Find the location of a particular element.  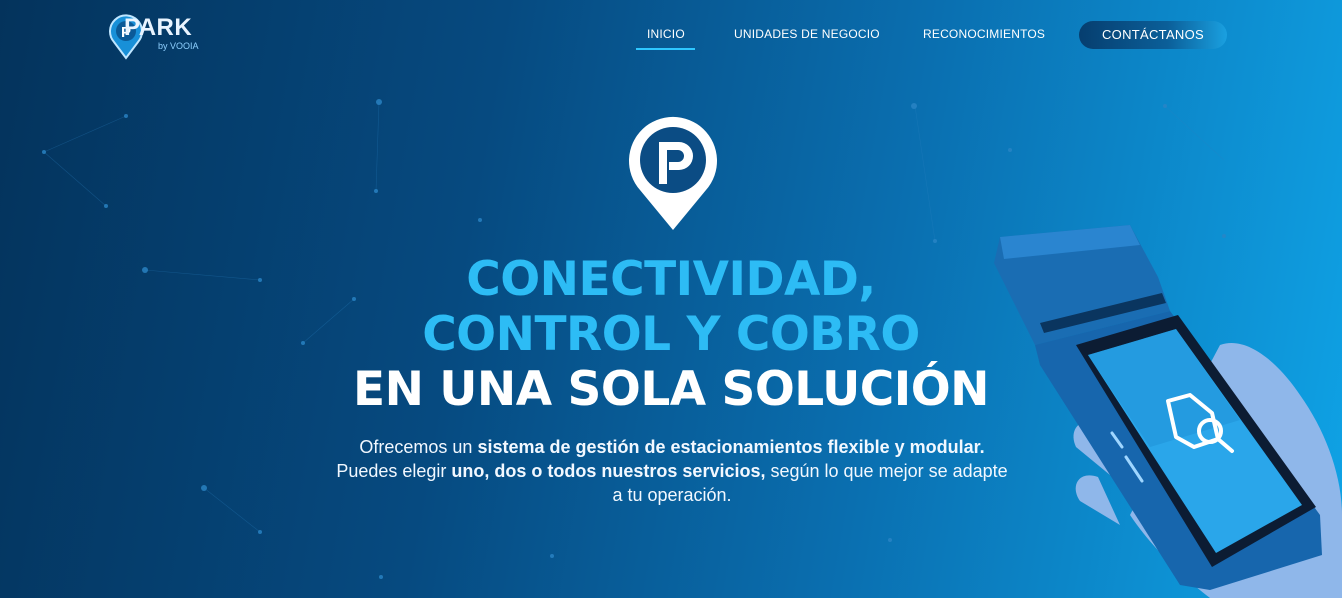

park-pin-icon is located at coordinates (673, 173).